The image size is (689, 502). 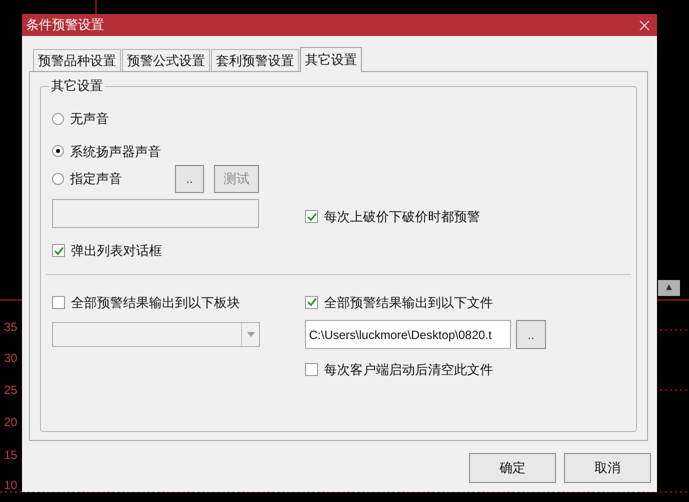 What do you see at coordinates (402, 217) in the screenshot?
I see `checkbox-label: 每次上破价下破价时都预警` at bounding box center [402, 217].